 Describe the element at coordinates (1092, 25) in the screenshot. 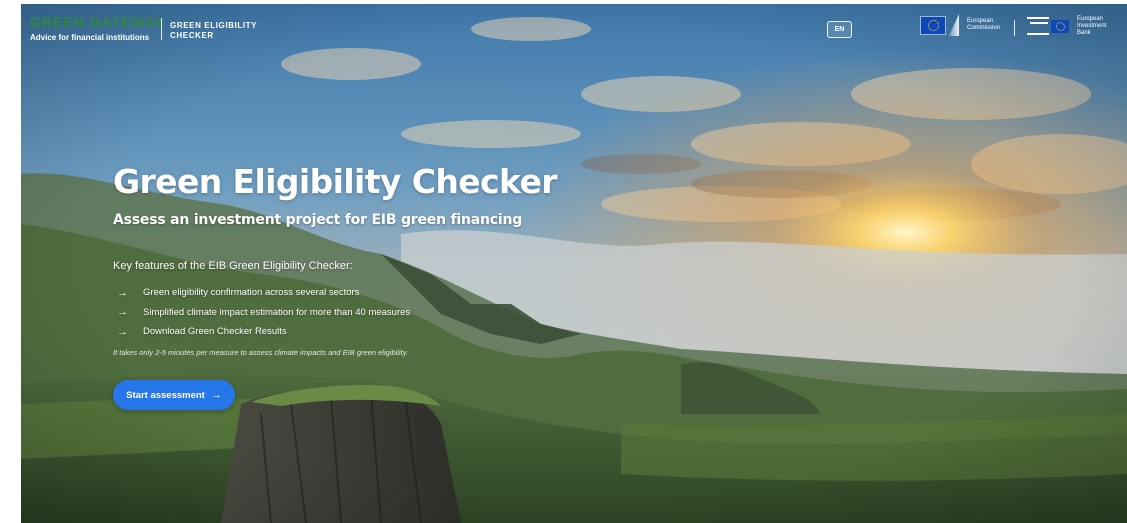

I see `eib-text: European Investment Bank` at that location.